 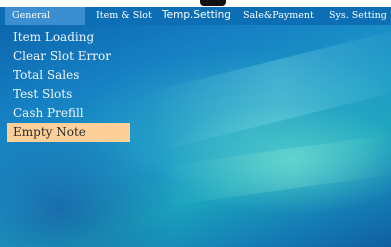 What do you see at coordinates (72, 75) in the screenshot?
I see `menu-item-total-sales: Total Sales` at bounding box center [72, 75].